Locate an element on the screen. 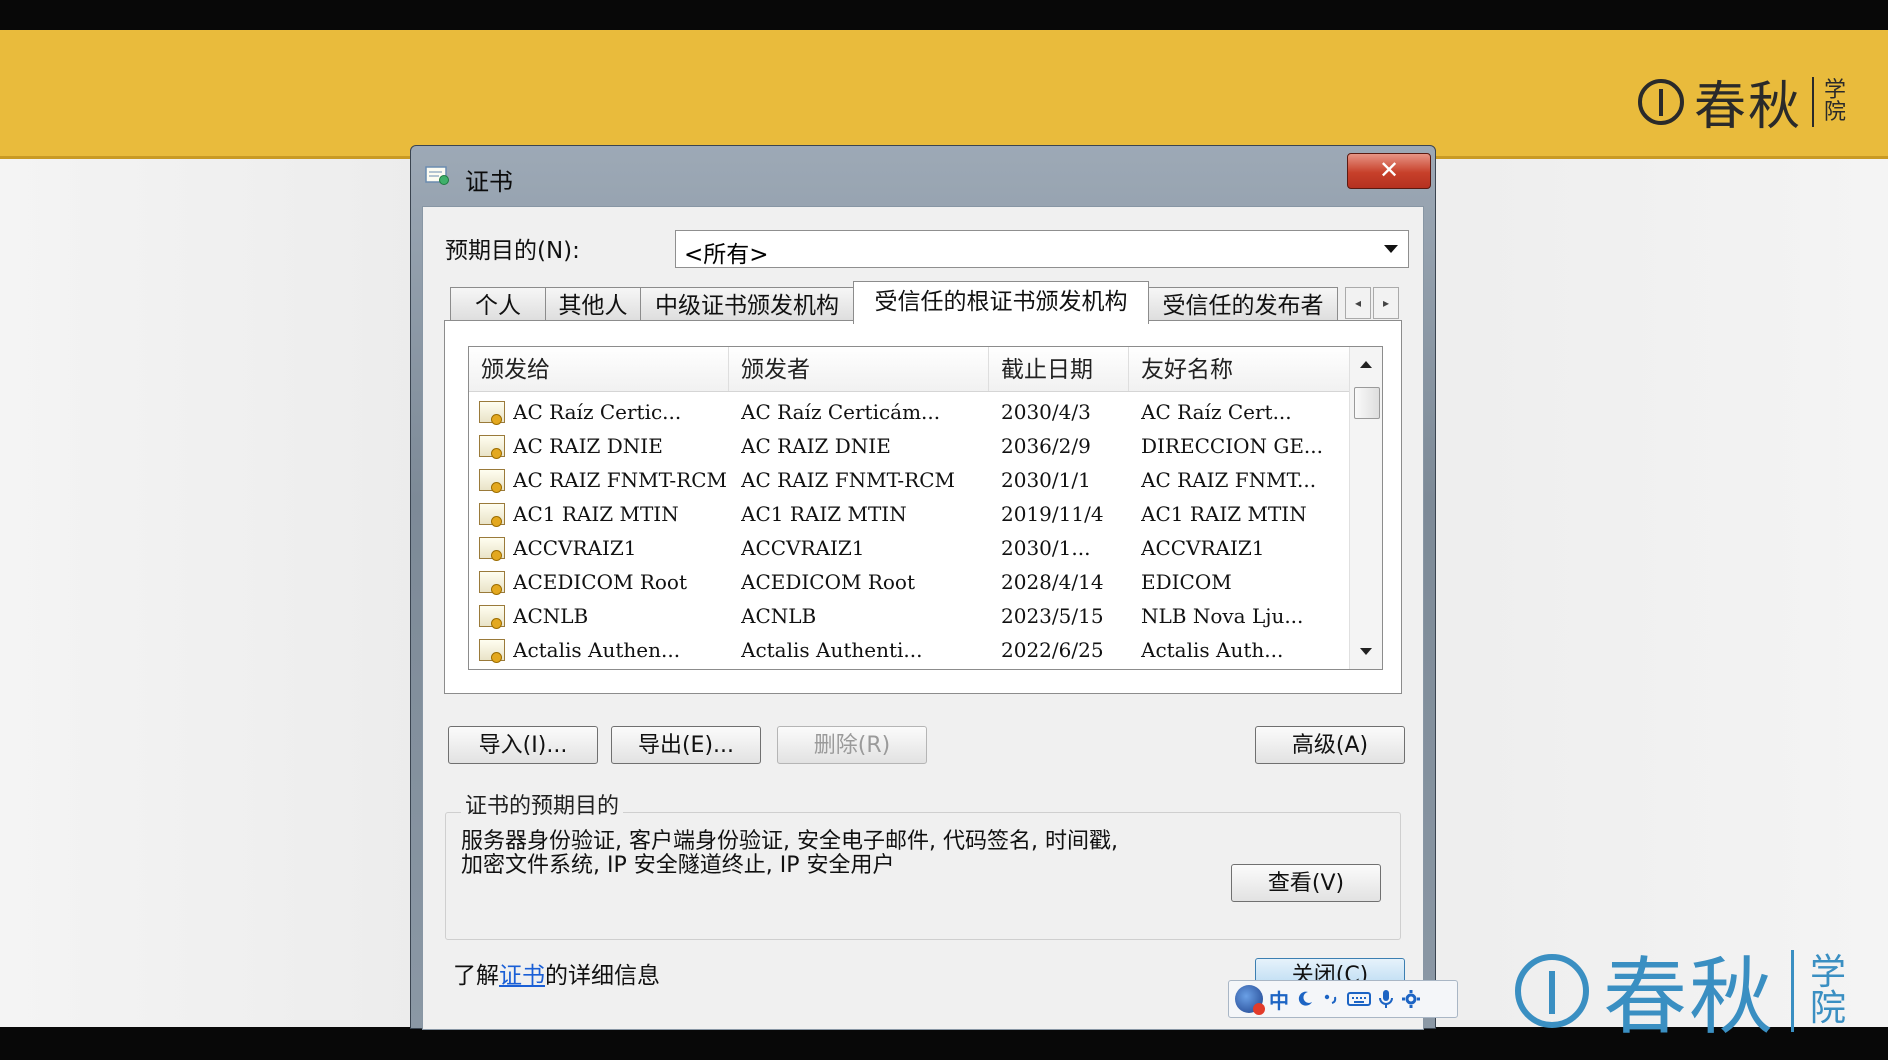  purpose-label: 预期目的(N): is located at coordinates (512, 251).